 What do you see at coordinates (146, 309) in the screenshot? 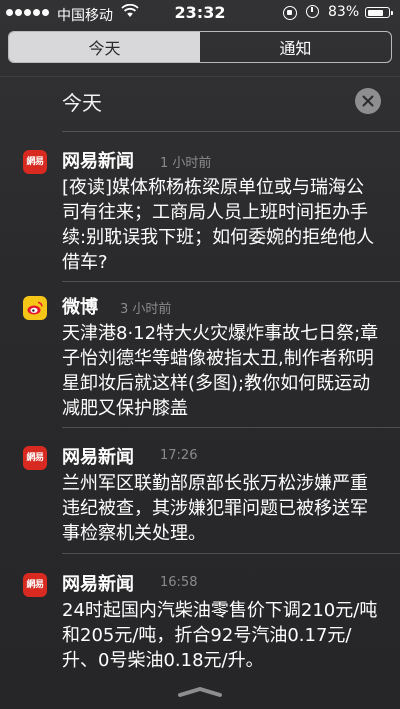
I see `notification-time: 3 小时前` at bounding box center [146, 309].